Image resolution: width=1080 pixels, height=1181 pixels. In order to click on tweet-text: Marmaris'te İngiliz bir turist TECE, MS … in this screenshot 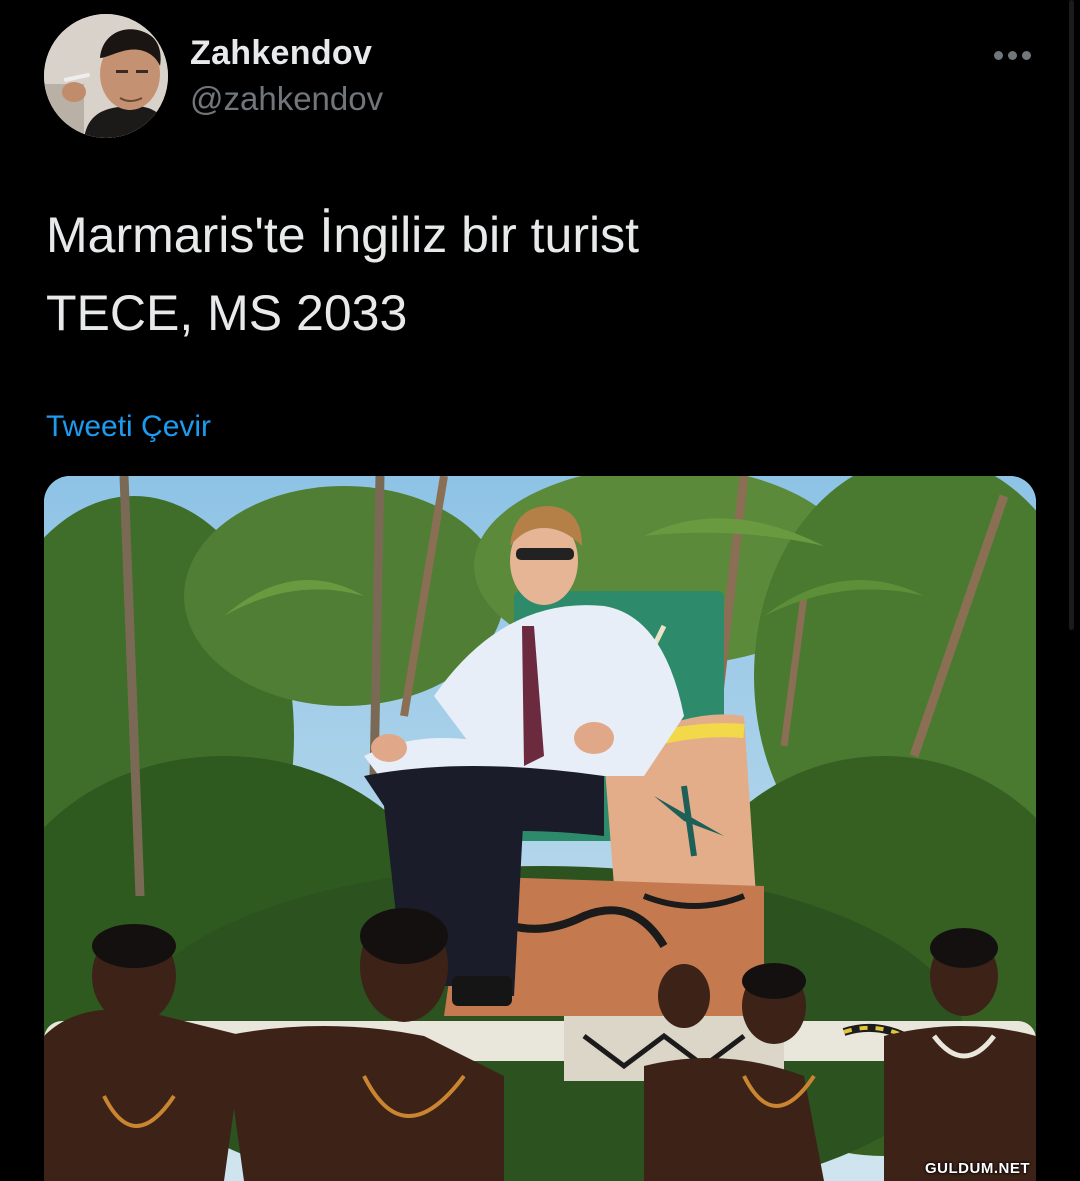, I will do `click(342, 274)`.